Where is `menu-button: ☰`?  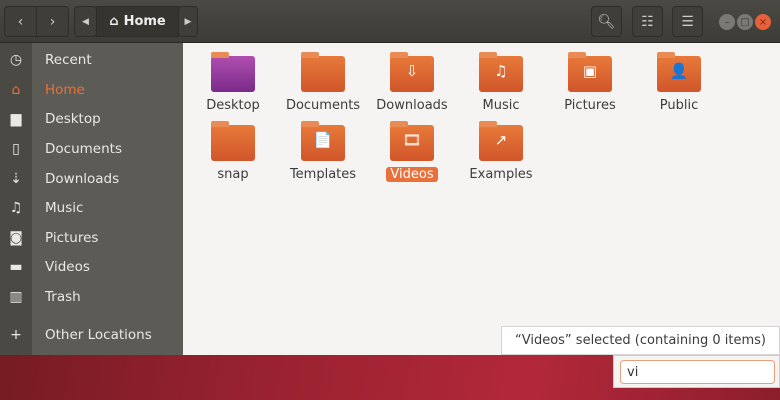
menu-button: ☰ is located at coordinates (687, 21).